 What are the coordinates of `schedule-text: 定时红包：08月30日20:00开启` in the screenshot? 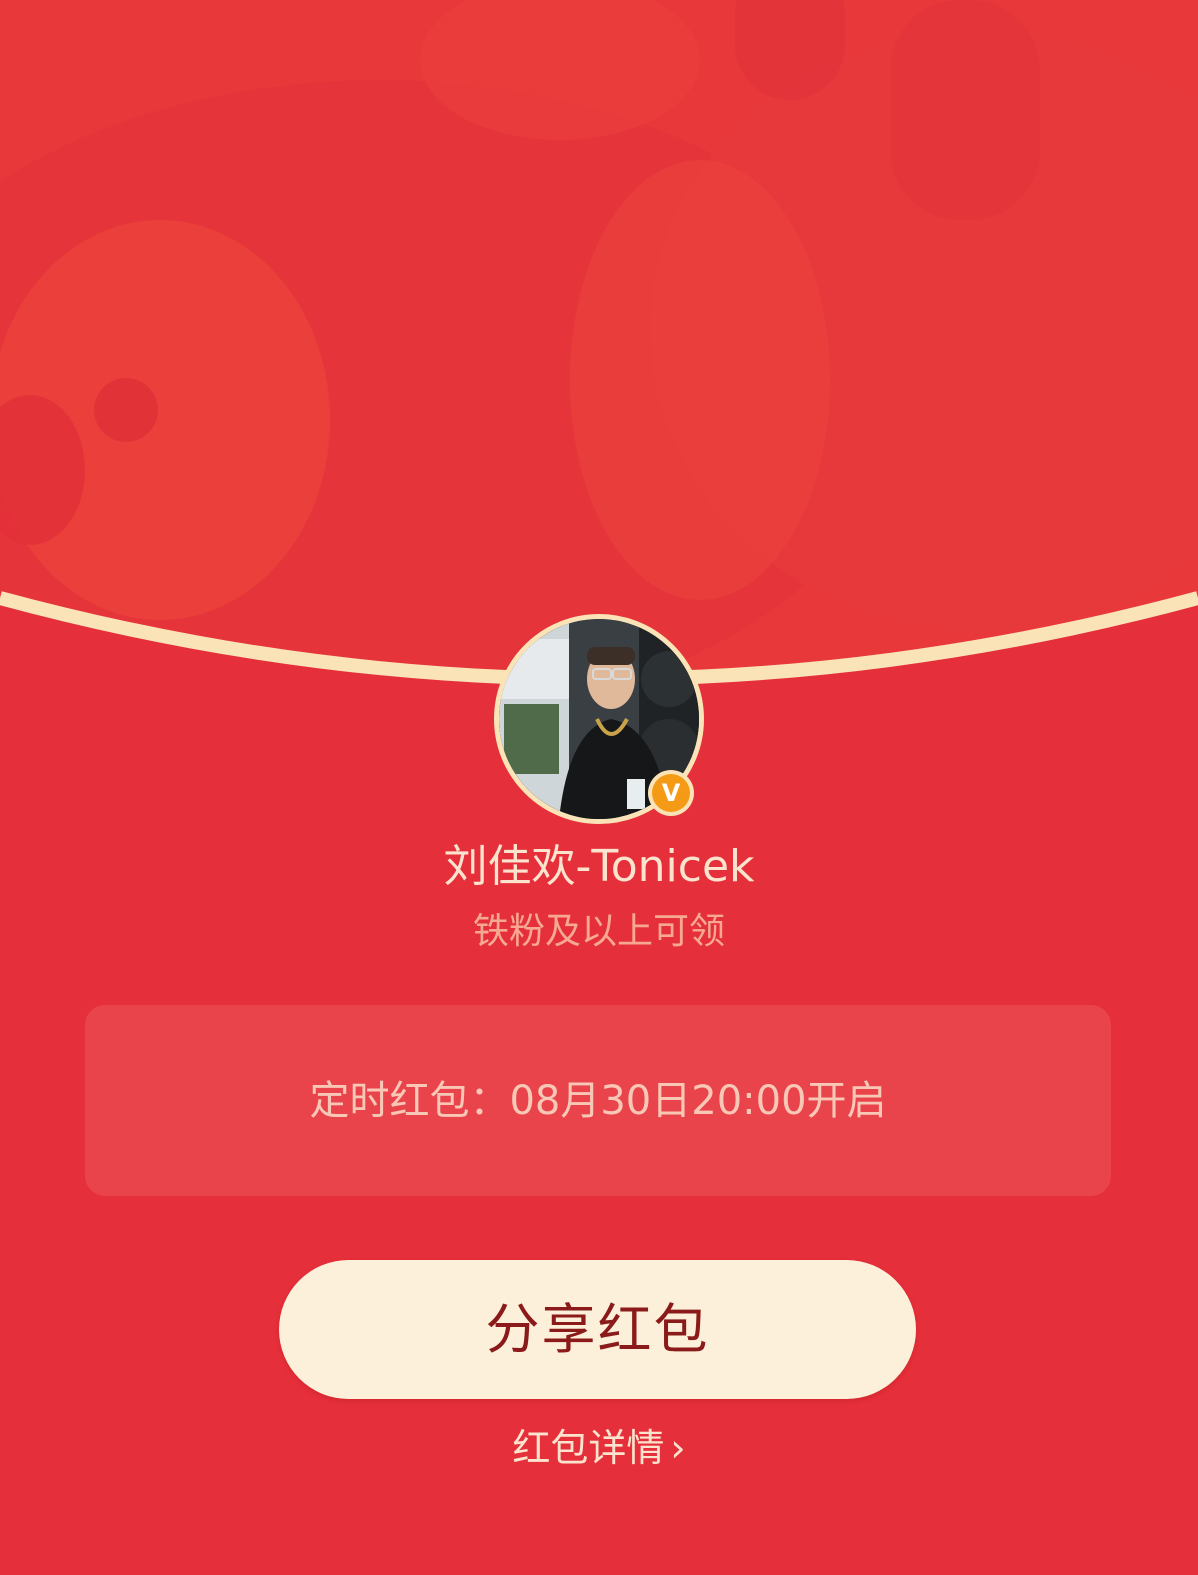 It's located at (598, 1100).